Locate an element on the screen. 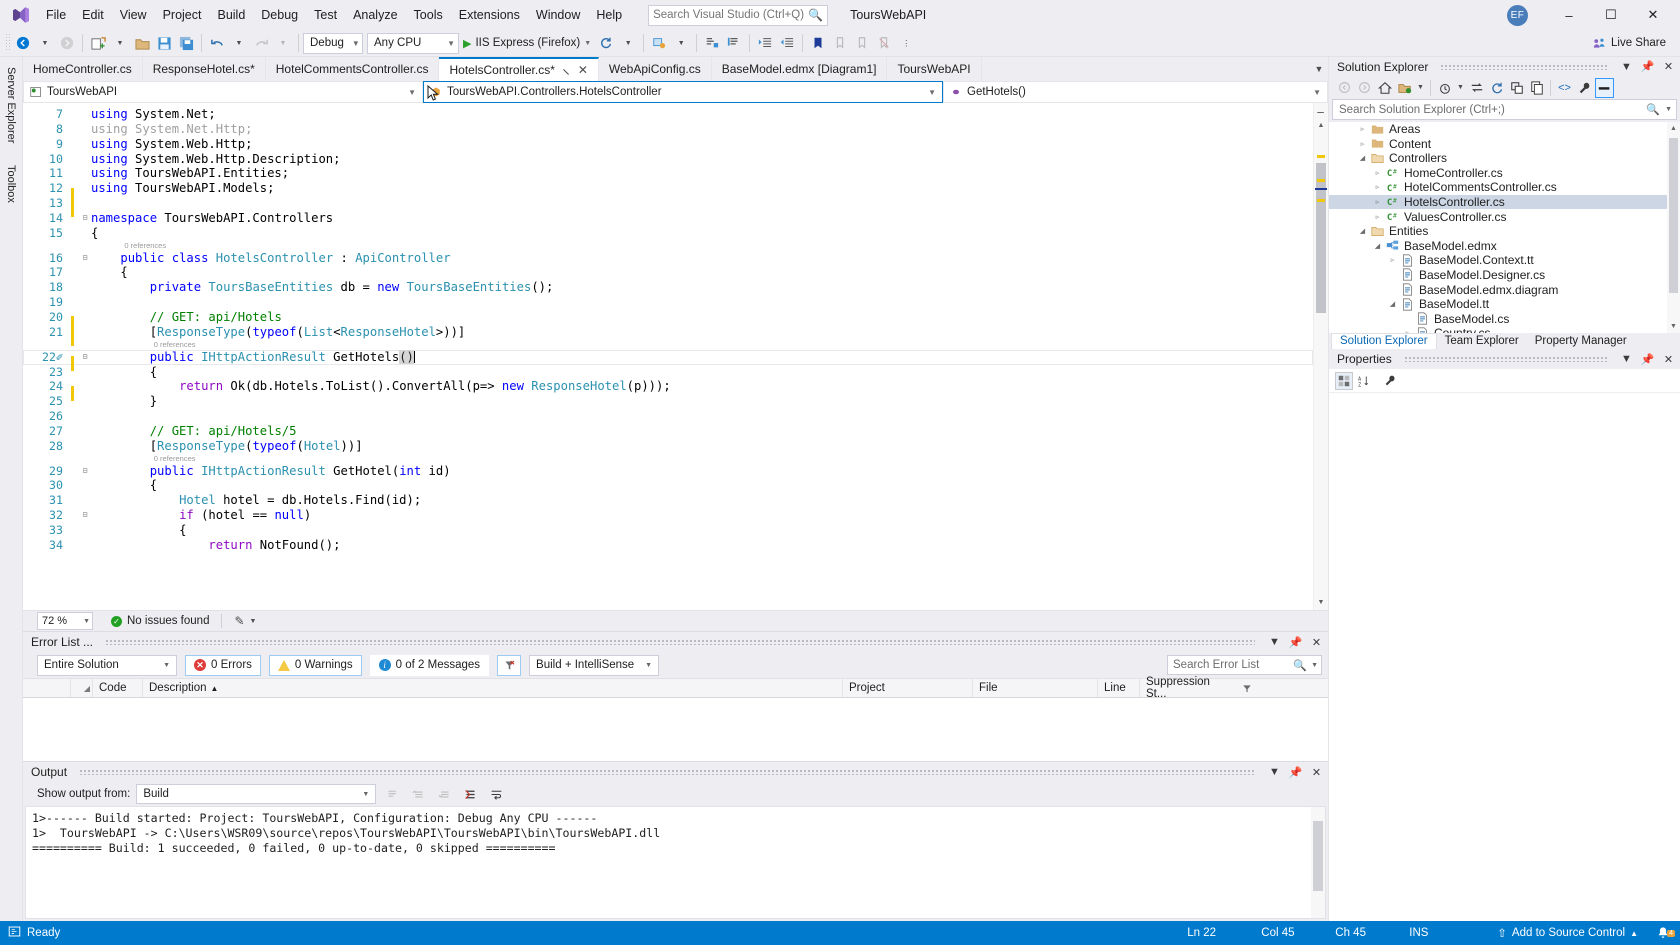 The height and width of the screenshot is (945, 1680). code-line: 27 // GET: api/Hotels/5 is located at coordinates (668, 431).